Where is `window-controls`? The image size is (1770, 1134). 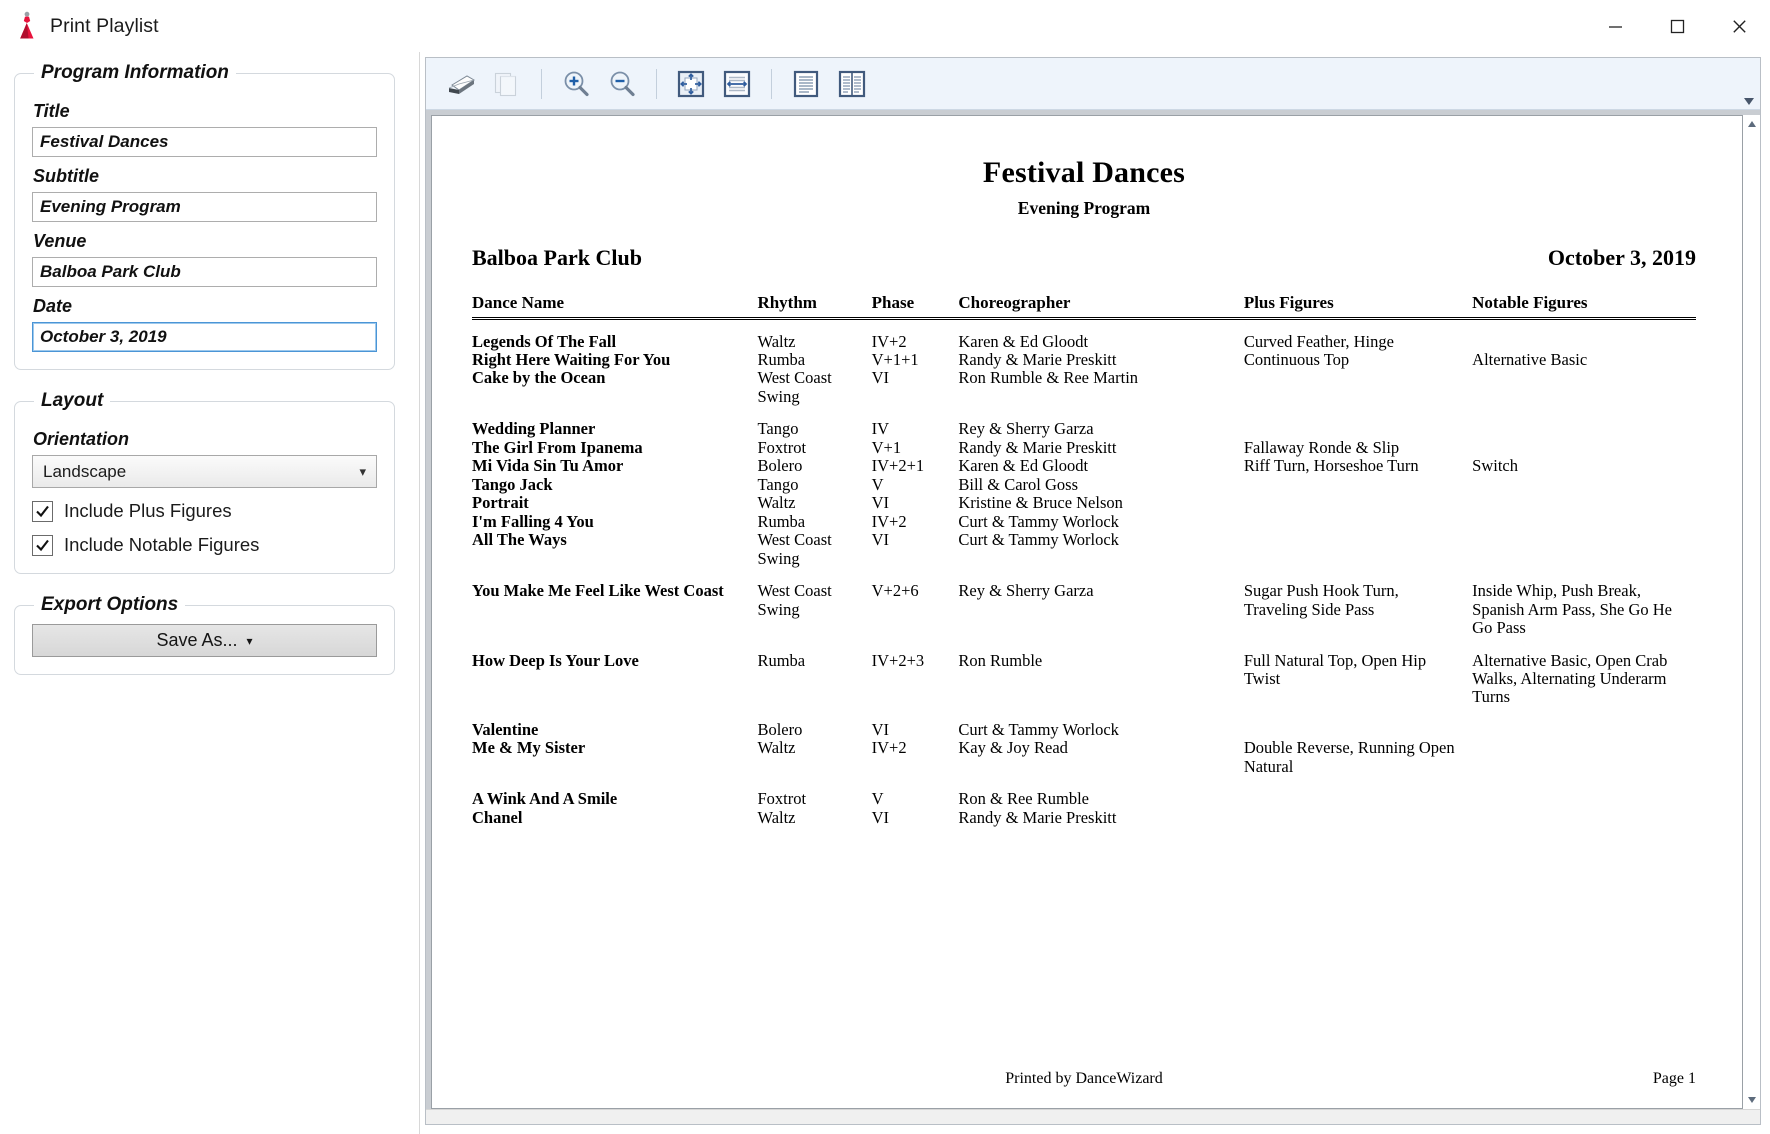 window-controls is located at coordinates (1677, 26).